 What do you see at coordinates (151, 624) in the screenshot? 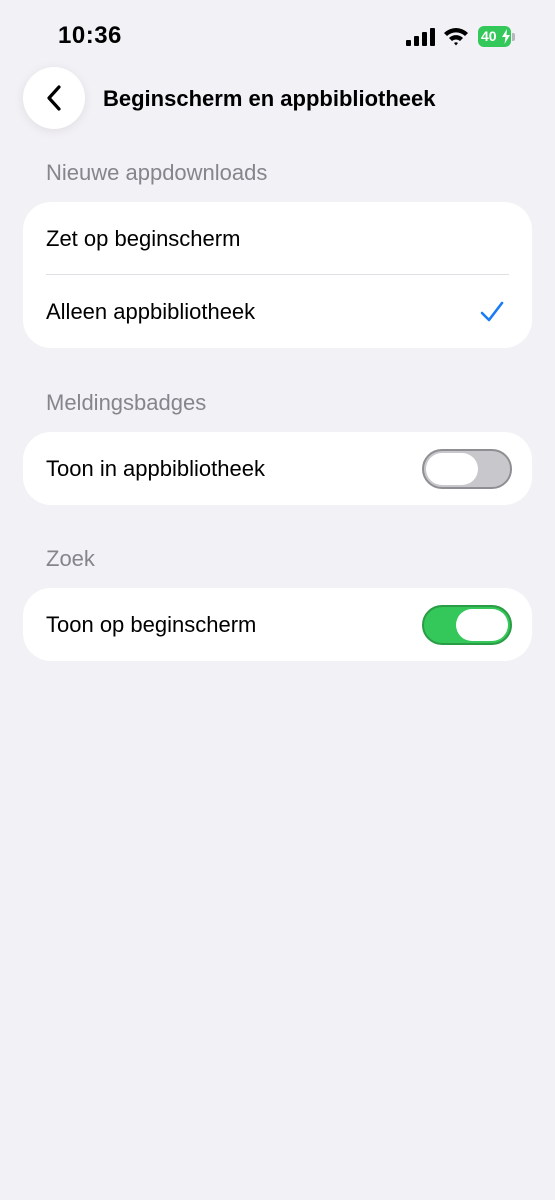
I see `row-label: Toon op beginscherm` at bounding box center [151, 624].